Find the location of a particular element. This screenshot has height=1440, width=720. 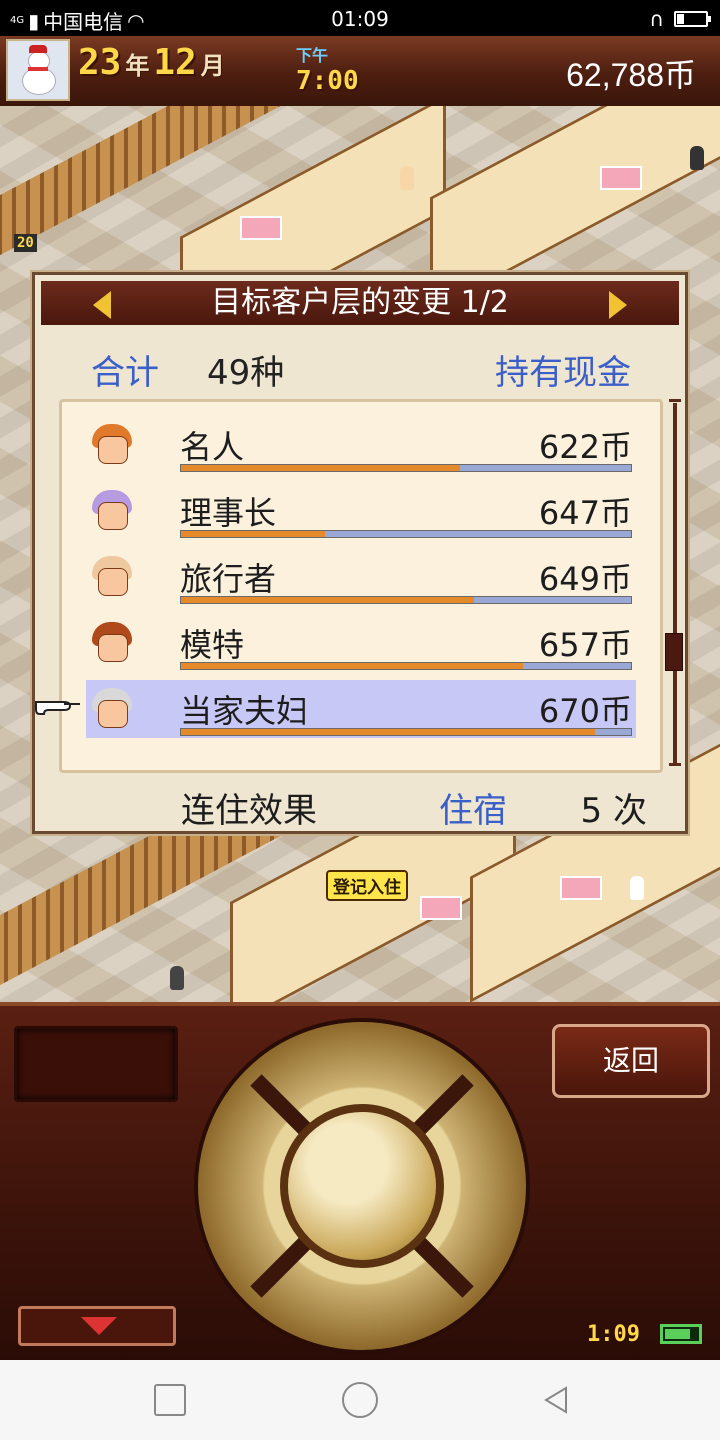

stay-effect-row: 连住效果 住宿 5 次 is located at coordinates (360, 807).